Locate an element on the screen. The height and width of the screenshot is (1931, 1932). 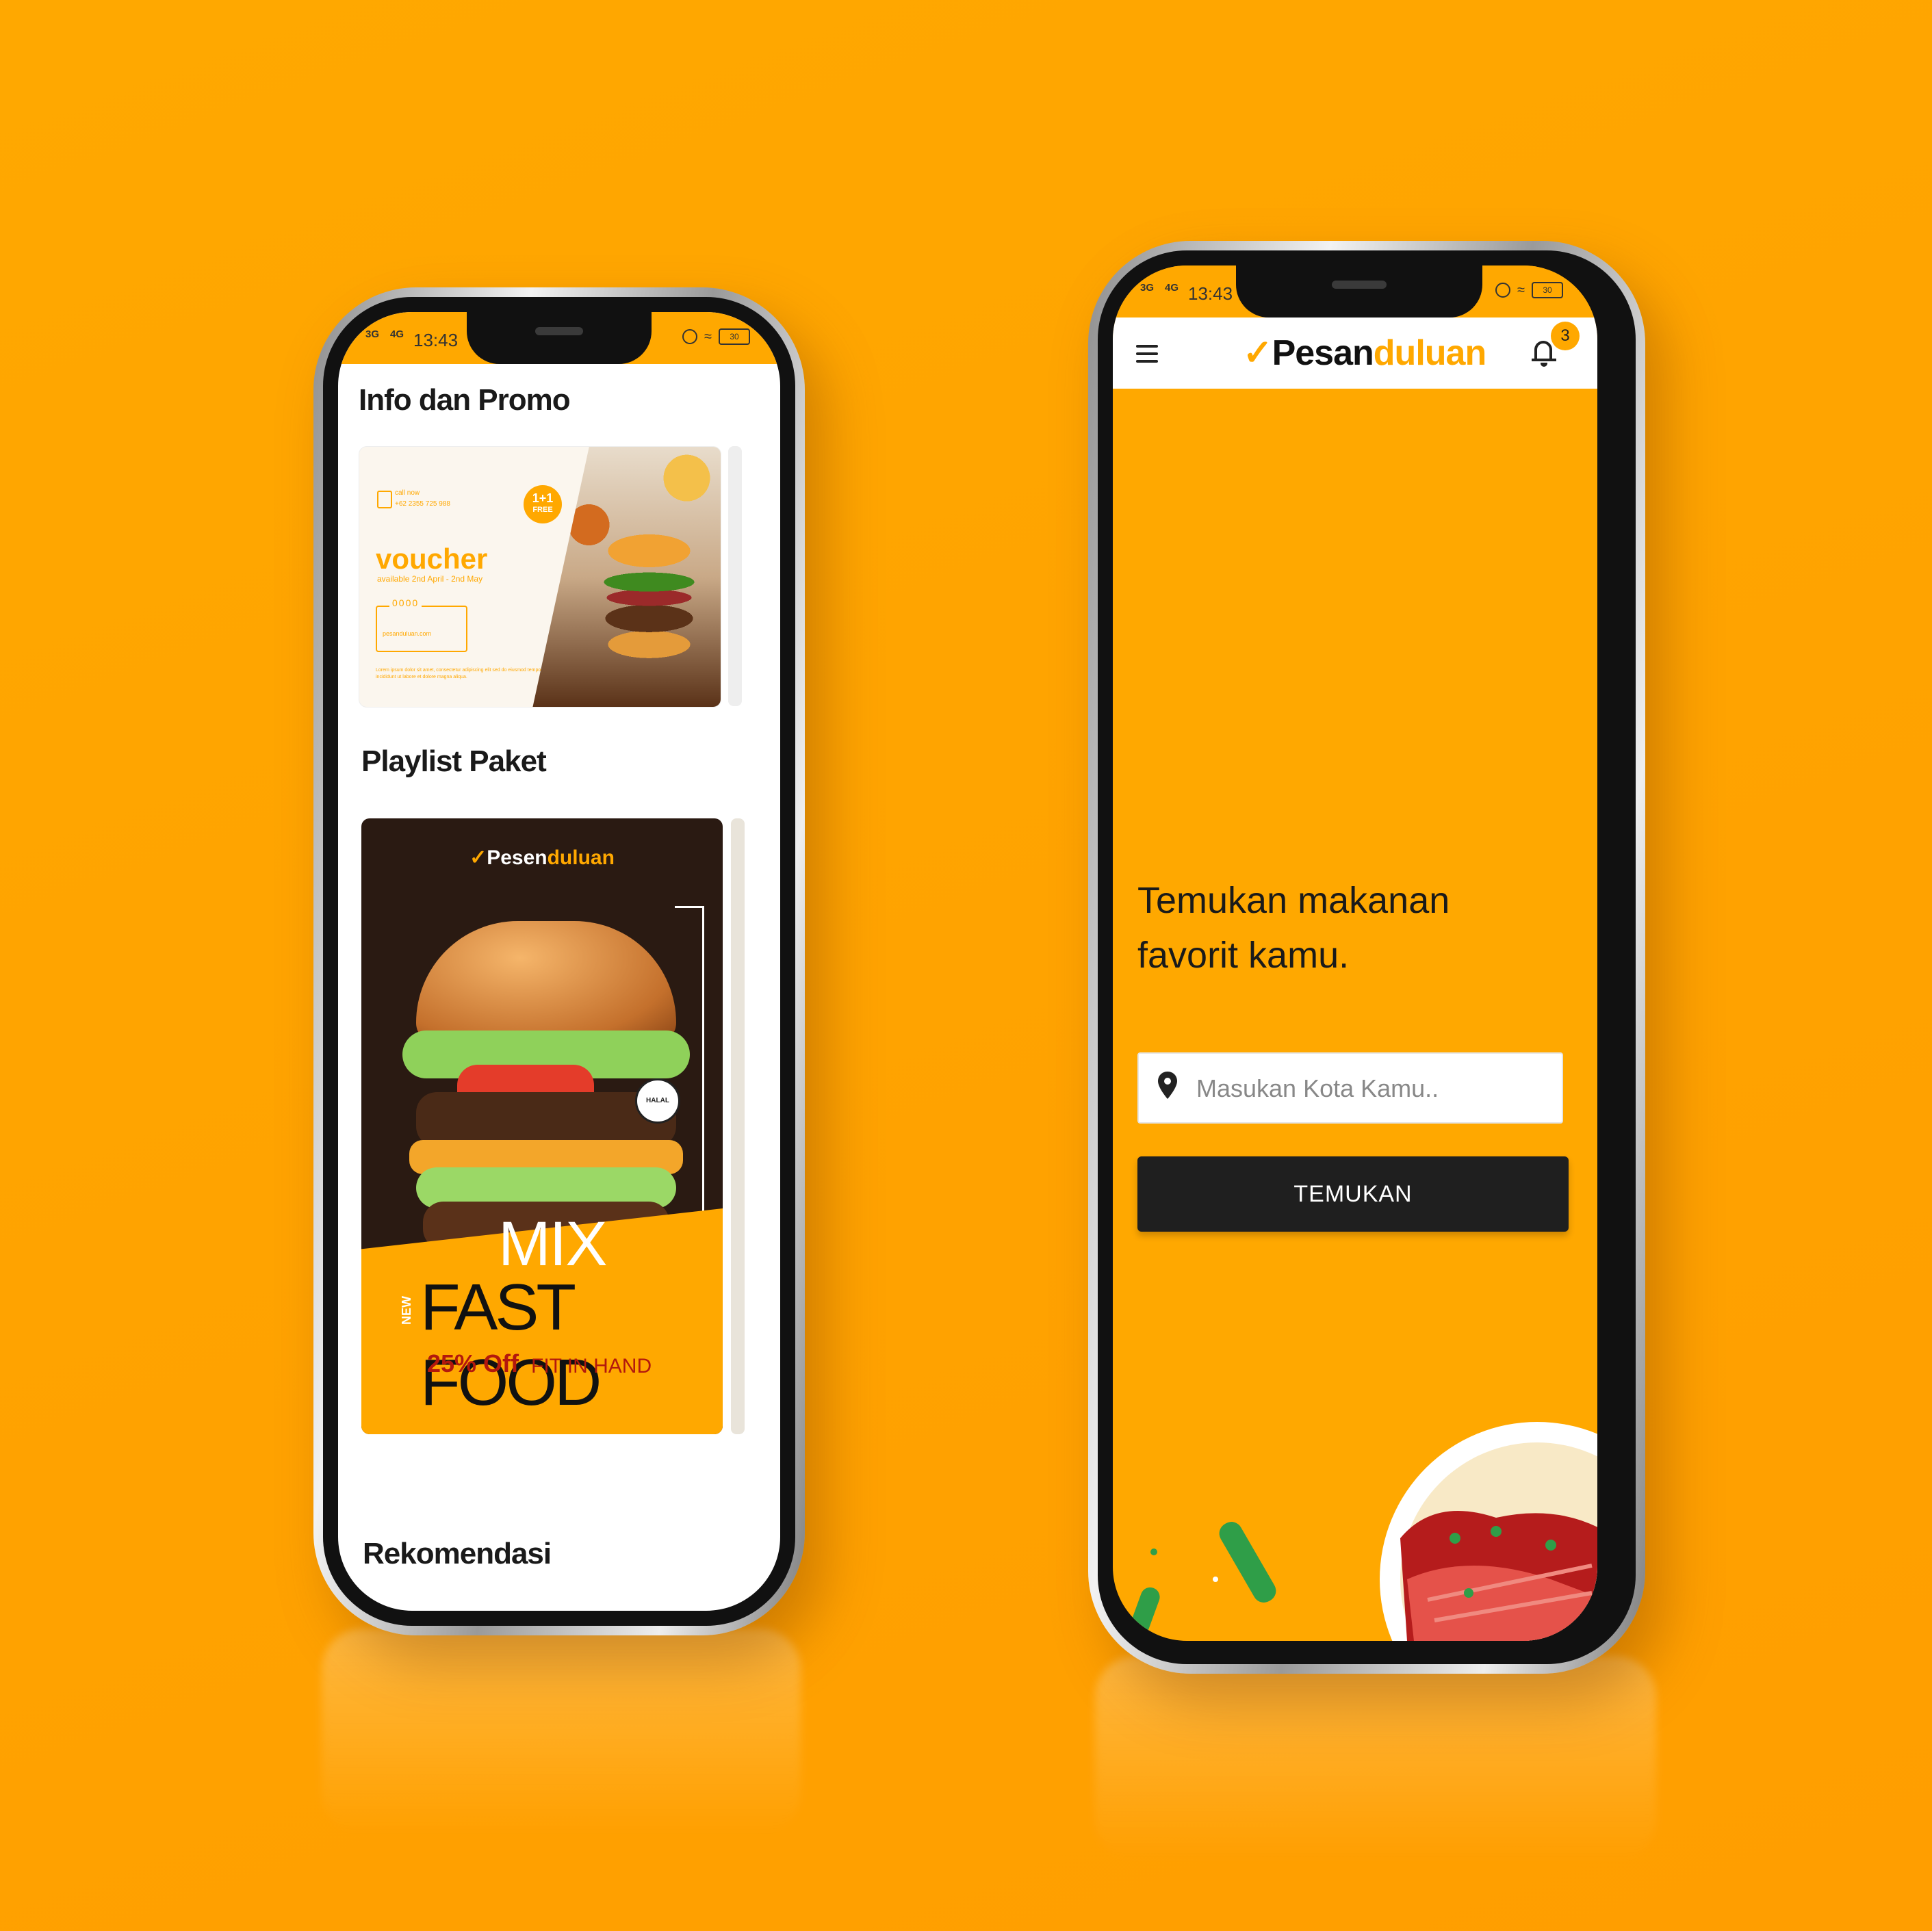
left-phone-reflection is located at coordinates (561, 1731).